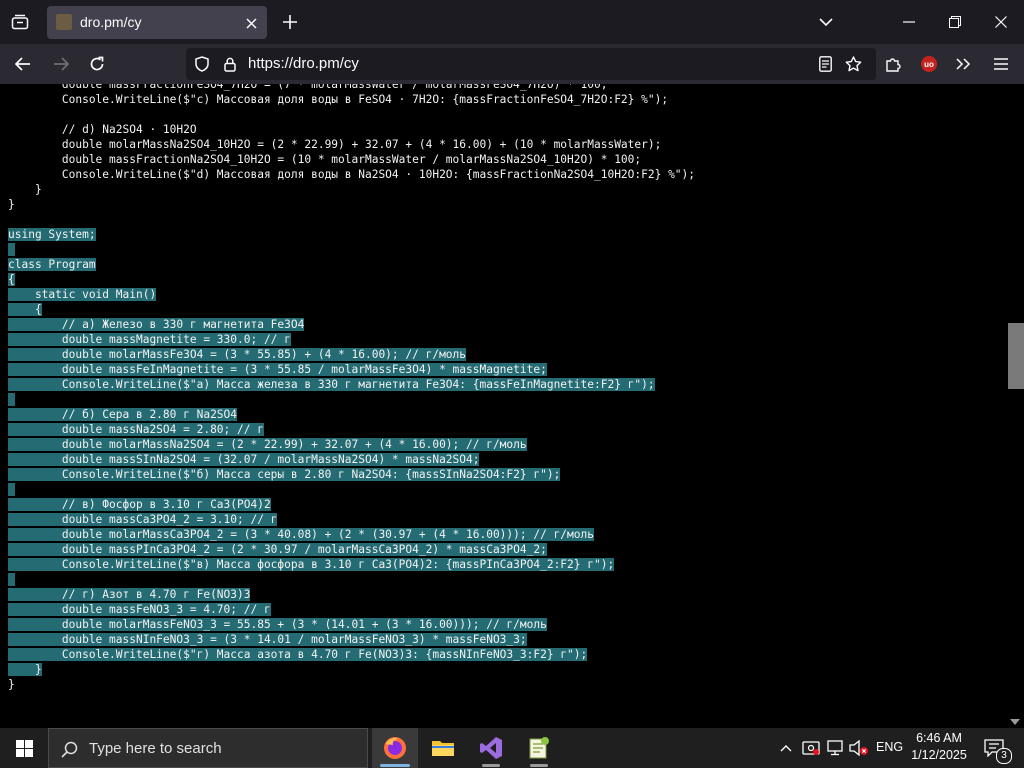 Image resolution: width=1024 pixels, height=768 pixels. I want to click on forward-arrow-icon, so click(61, 64).